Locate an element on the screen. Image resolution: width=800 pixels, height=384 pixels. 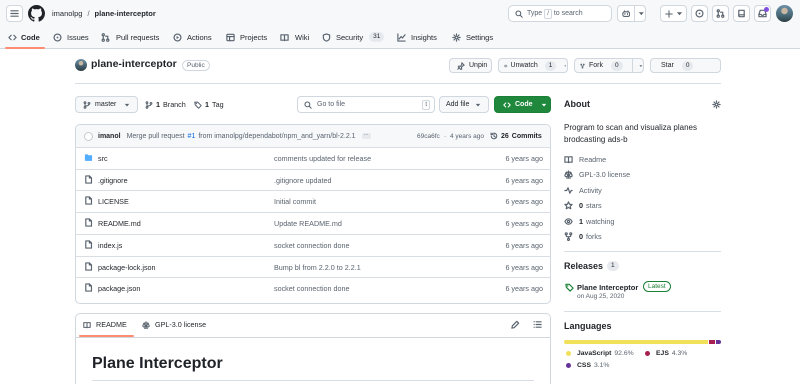
code-button: Code is located at coordinates (522, 104).